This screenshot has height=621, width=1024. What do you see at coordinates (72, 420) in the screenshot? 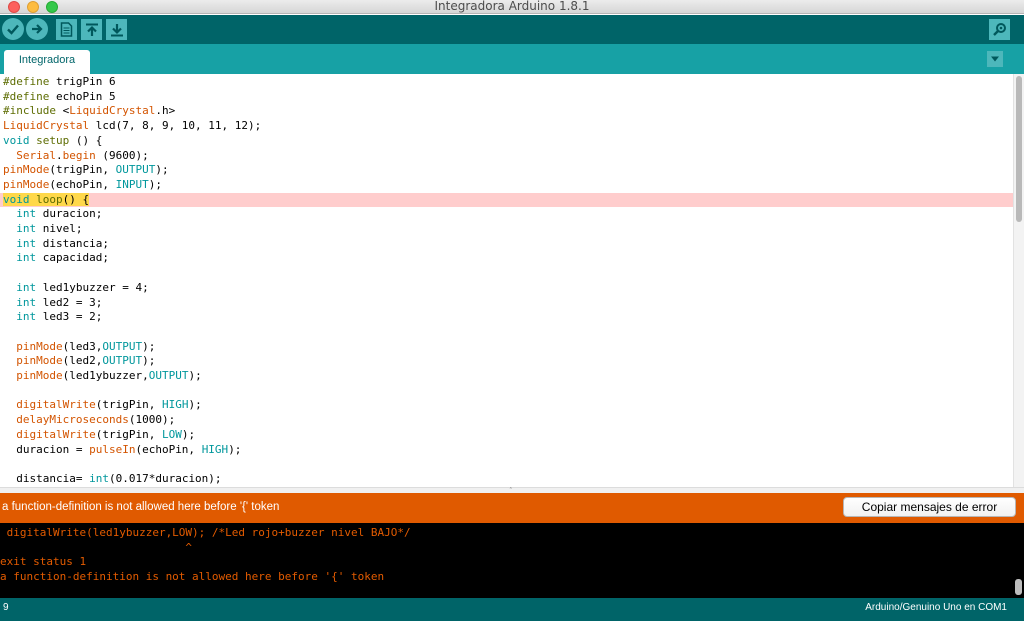
I see `code-token: delayMicroseconds` at bounding box center [72, 420].